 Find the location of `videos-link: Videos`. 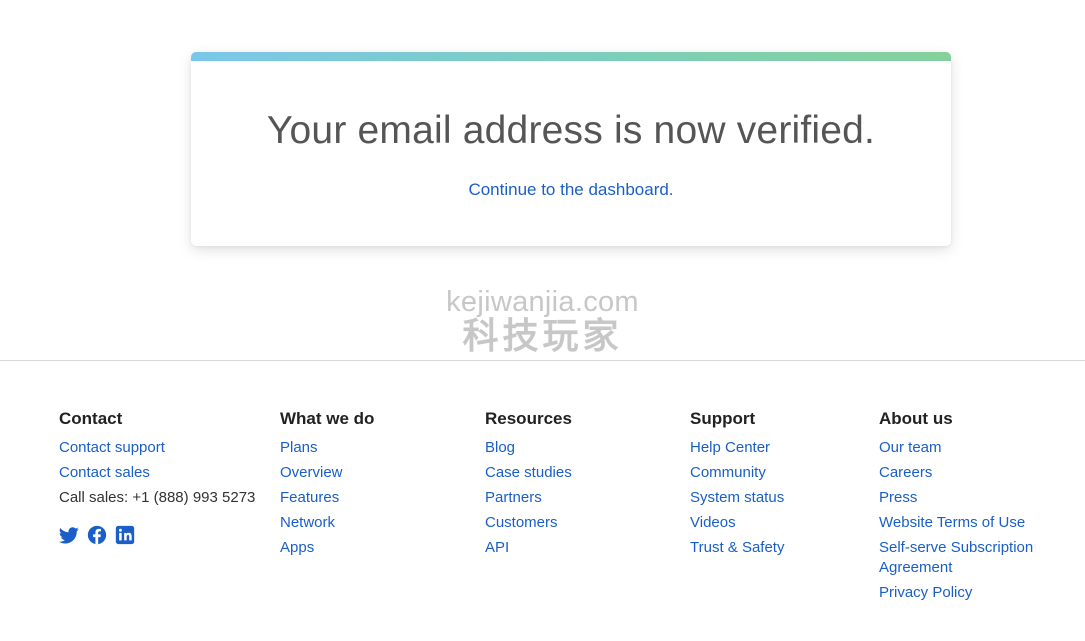

videos-link: Videos is located at coordinates (713, 522).